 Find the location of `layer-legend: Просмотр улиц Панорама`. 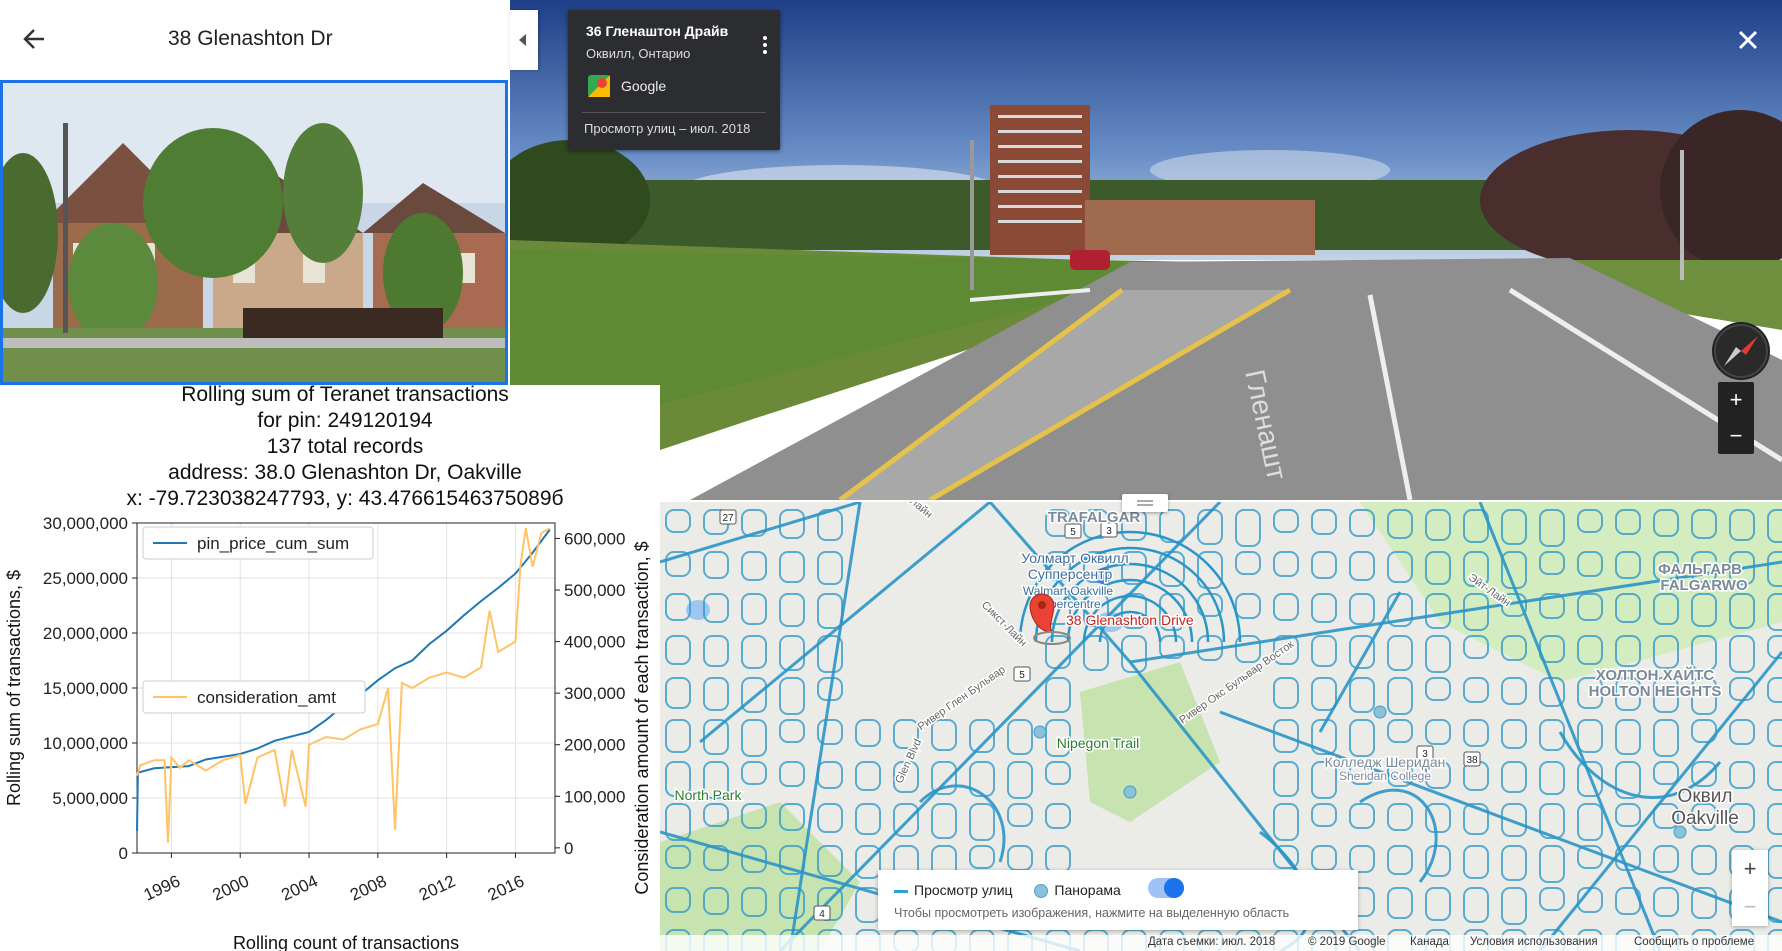

layer-legend: Просмотр улиц Панорама is located at coordinates (1007, 890).